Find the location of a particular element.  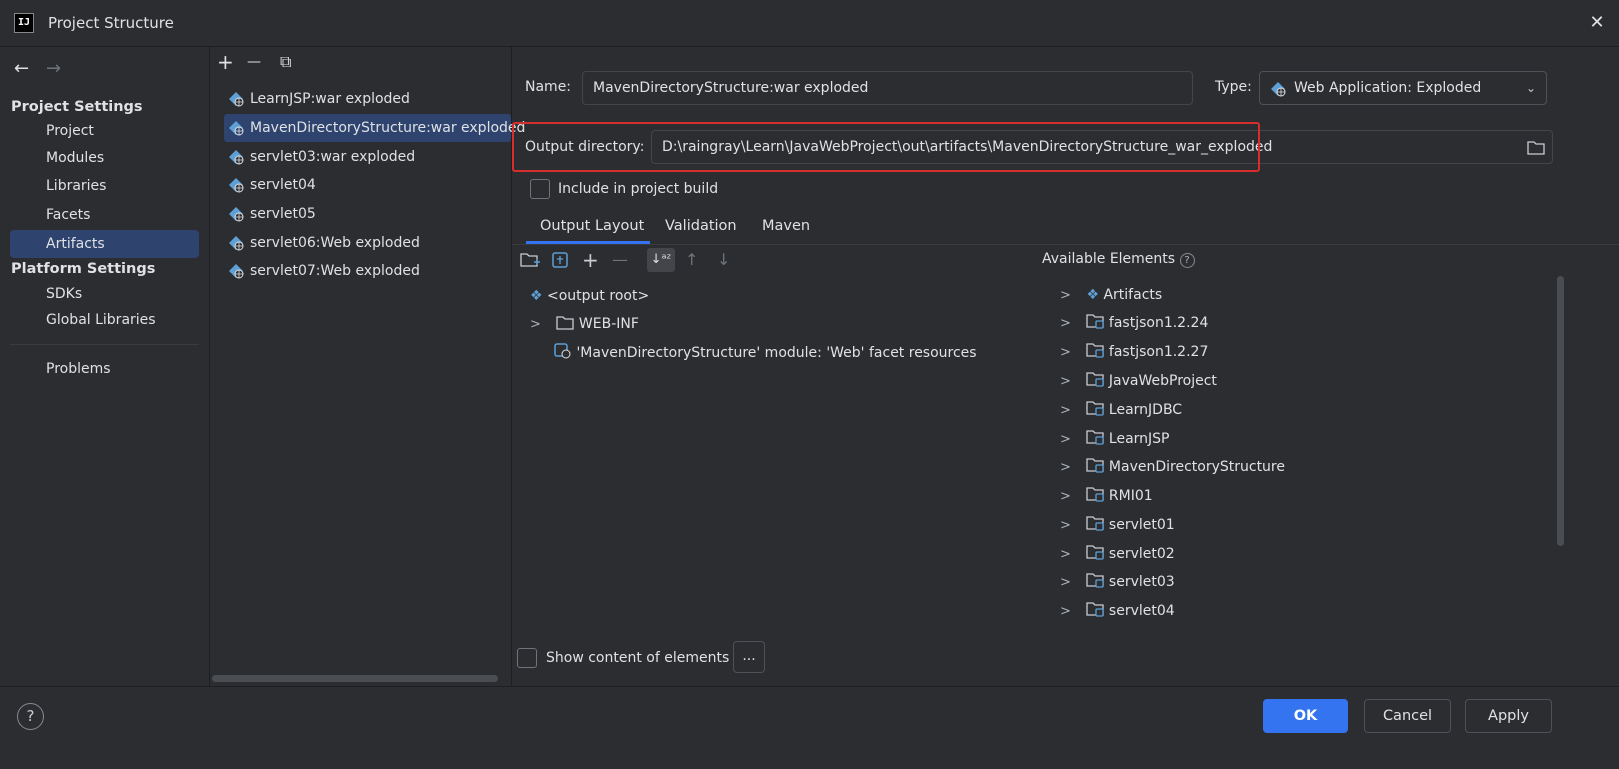

type-select: Web Application: Exploded ⌄ is located at coordinates (1403, 88).